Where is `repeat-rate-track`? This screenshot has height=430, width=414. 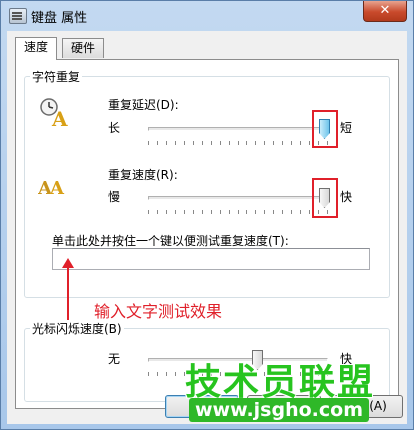 repeat-rate-track is located at coordinates (238, 198).